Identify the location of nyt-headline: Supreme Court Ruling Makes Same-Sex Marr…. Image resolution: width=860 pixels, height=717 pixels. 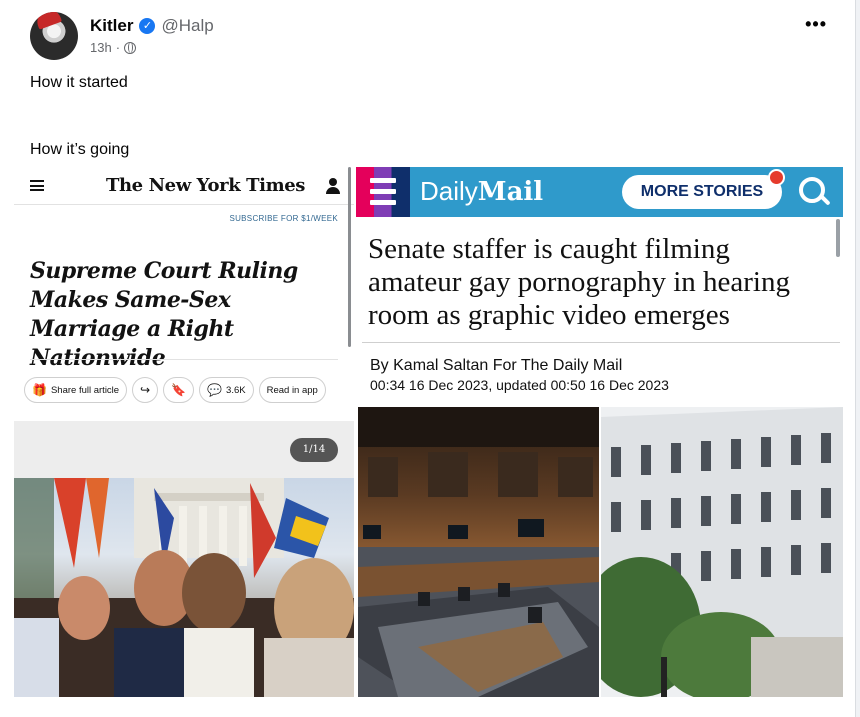
(164, 314).